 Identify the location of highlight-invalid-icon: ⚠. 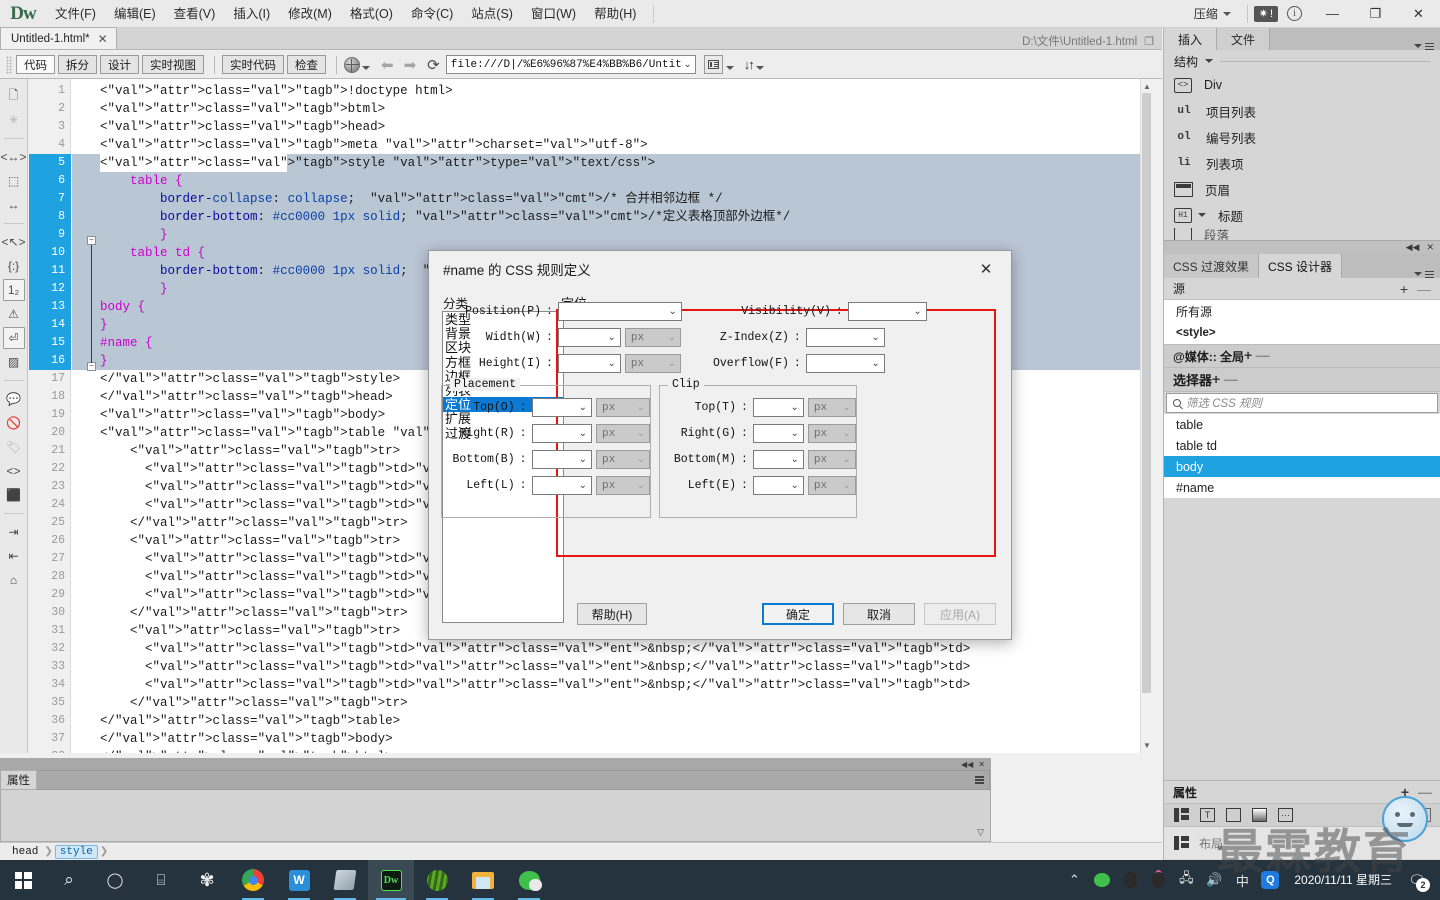
(14, 314).